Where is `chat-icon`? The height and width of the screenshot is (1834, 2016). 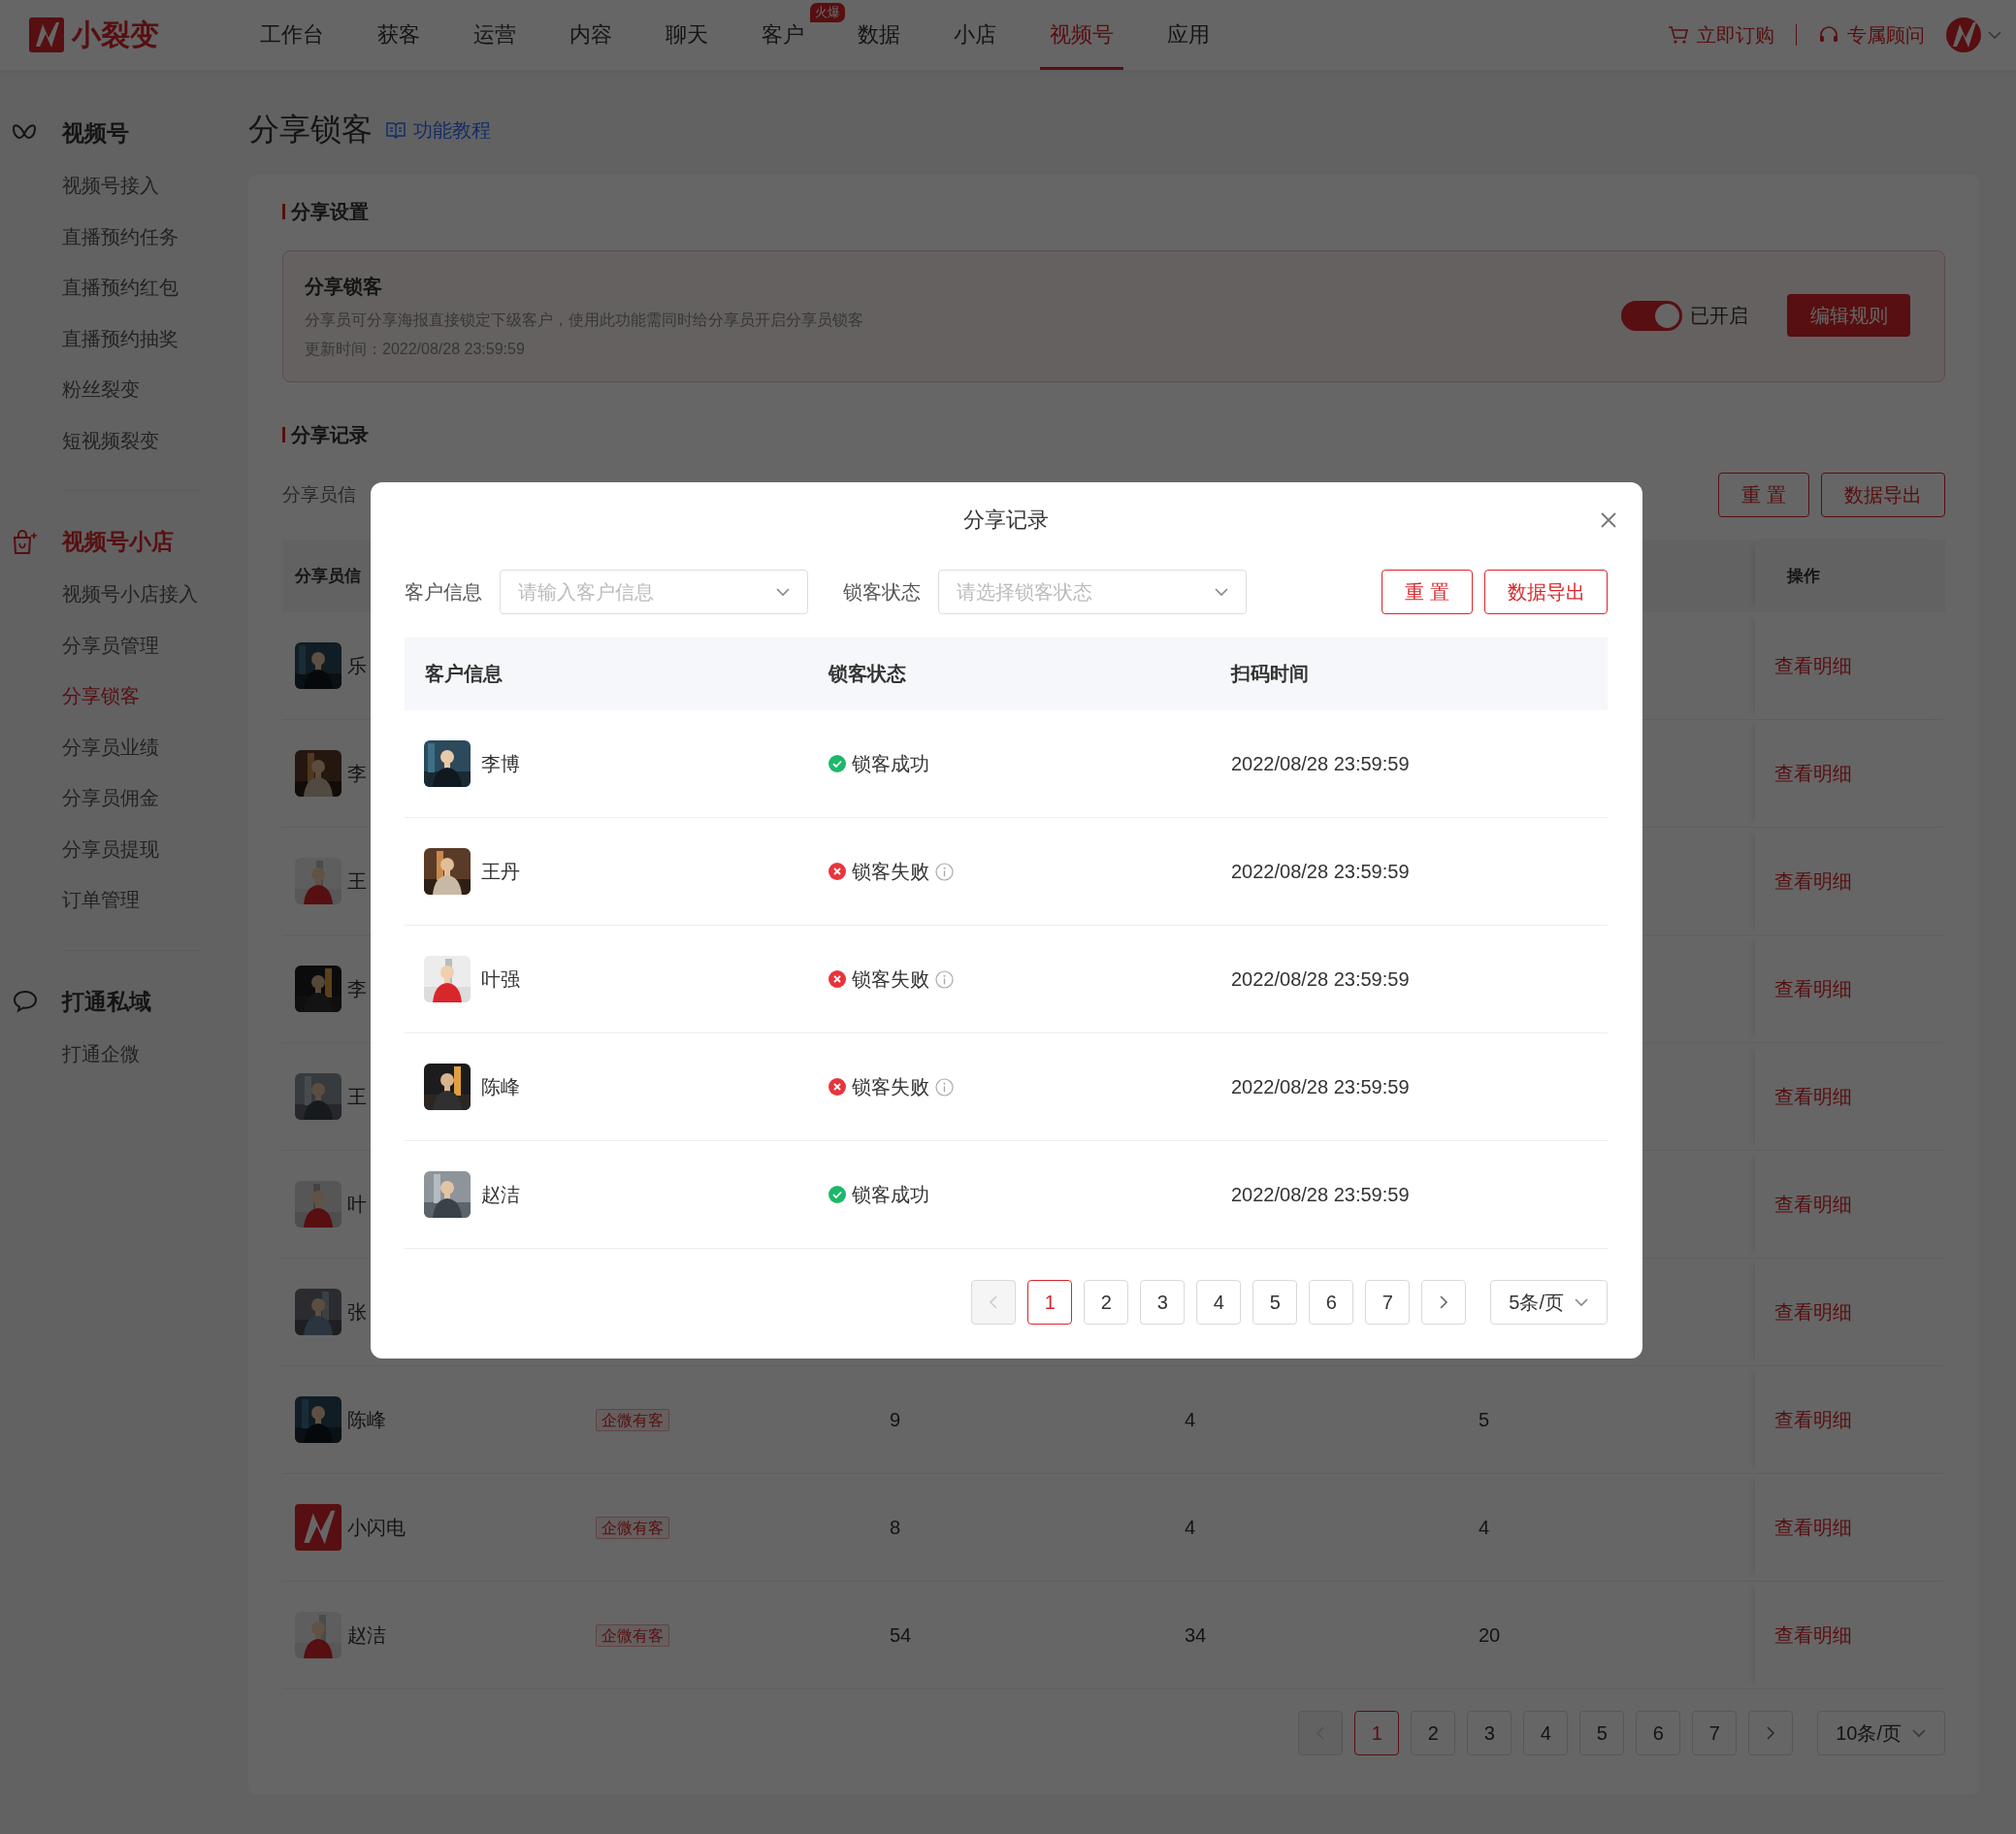
chat-icon is located at coordinates (25, 1001).